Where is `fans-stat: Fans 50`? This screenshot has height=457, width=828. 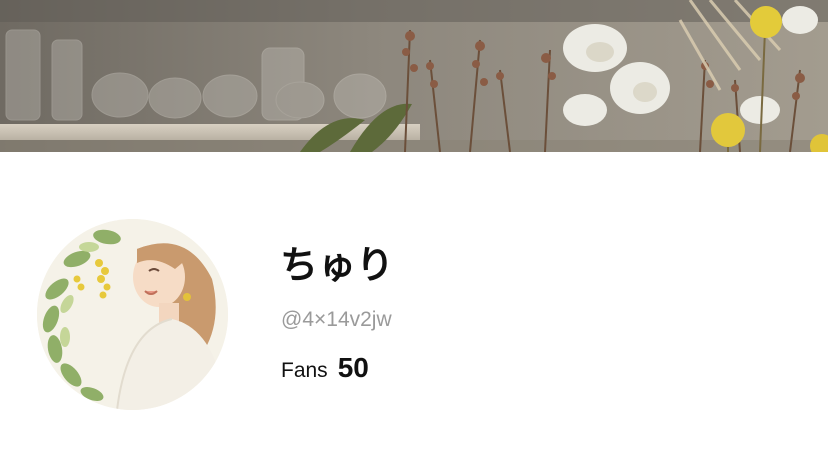 fans-stat: Fans 50 is located at coordinates (325, 368).